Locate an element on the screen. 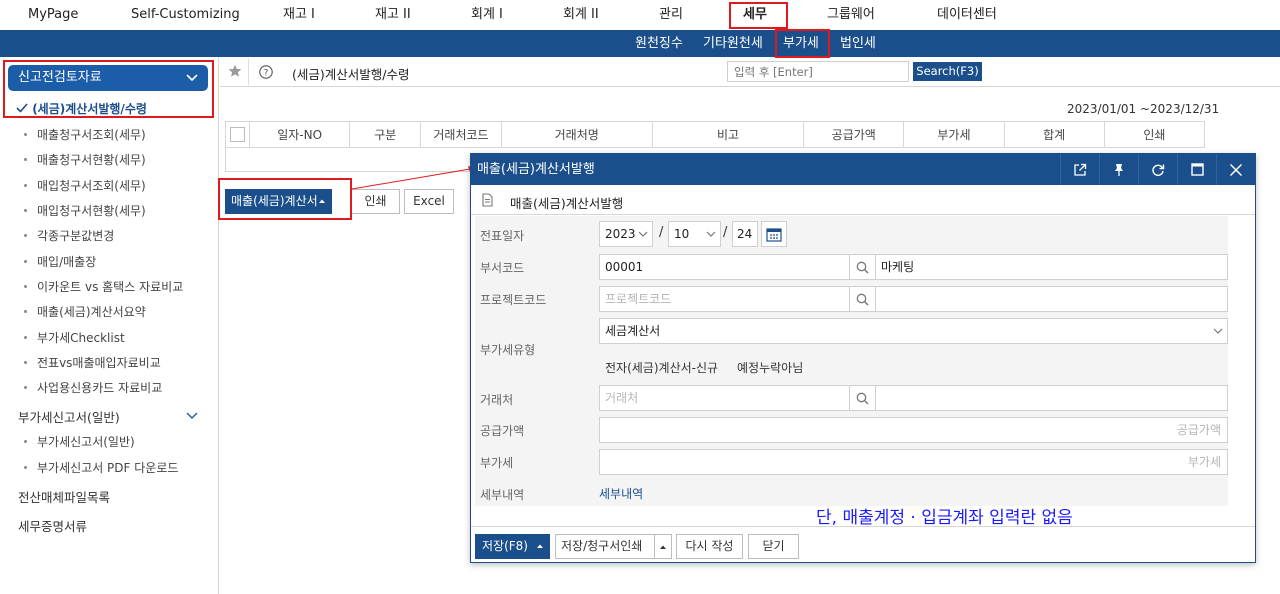 The height and width of the screenshot is (594, 1280). save-button: 저장(F8) is located at coordinates (512, 546).